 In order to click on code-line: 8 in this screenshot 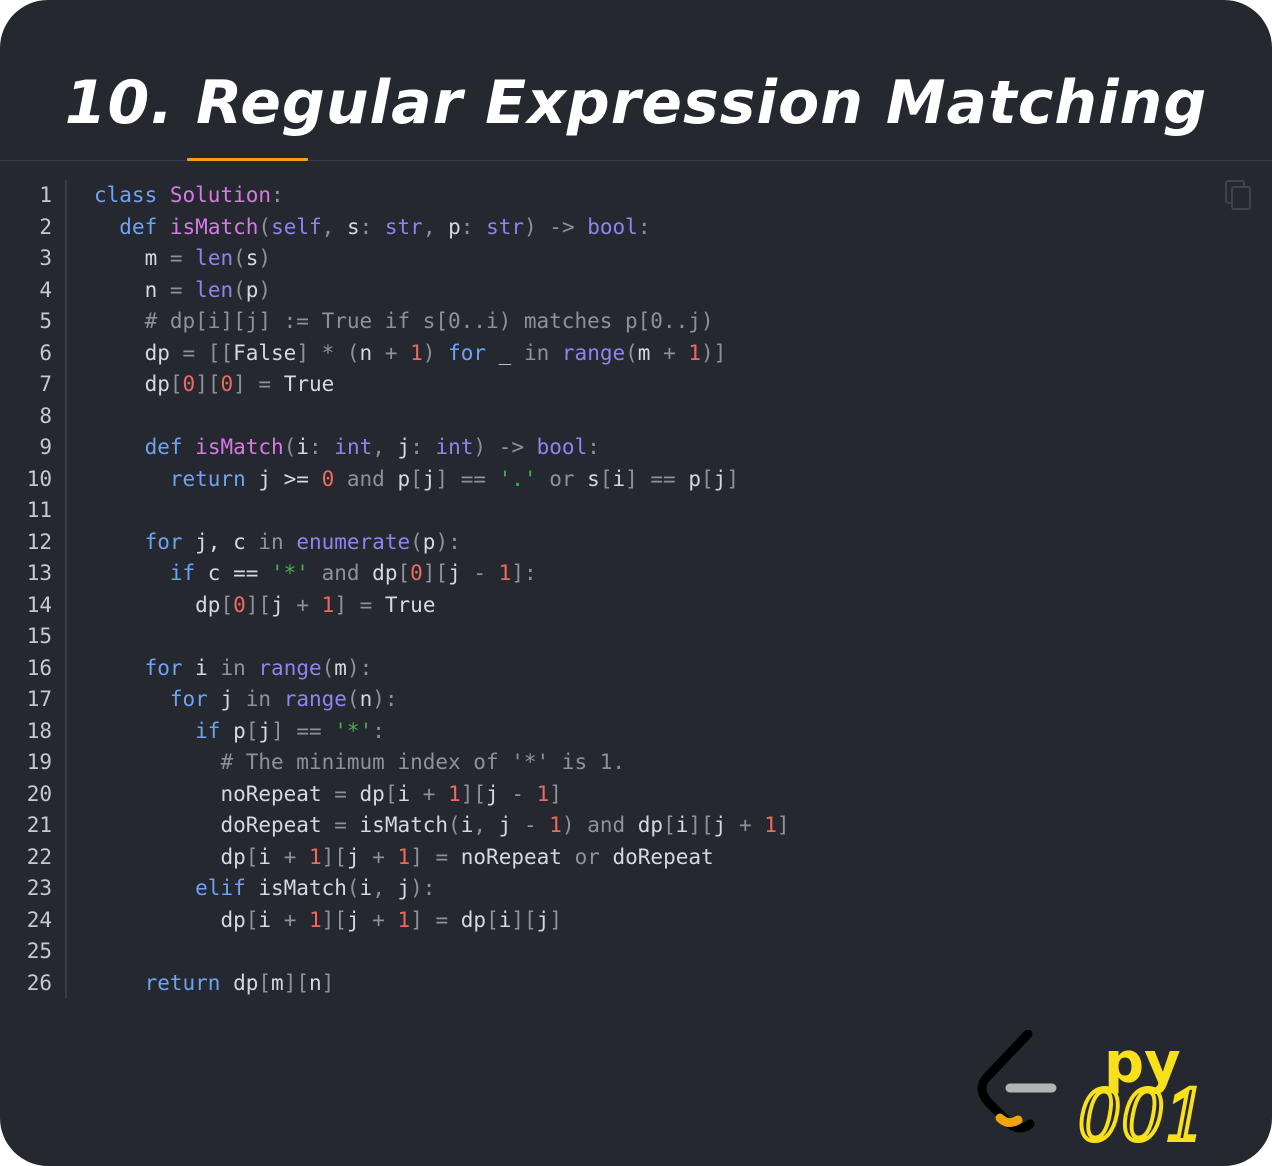, I will do `click(636, 417)`.